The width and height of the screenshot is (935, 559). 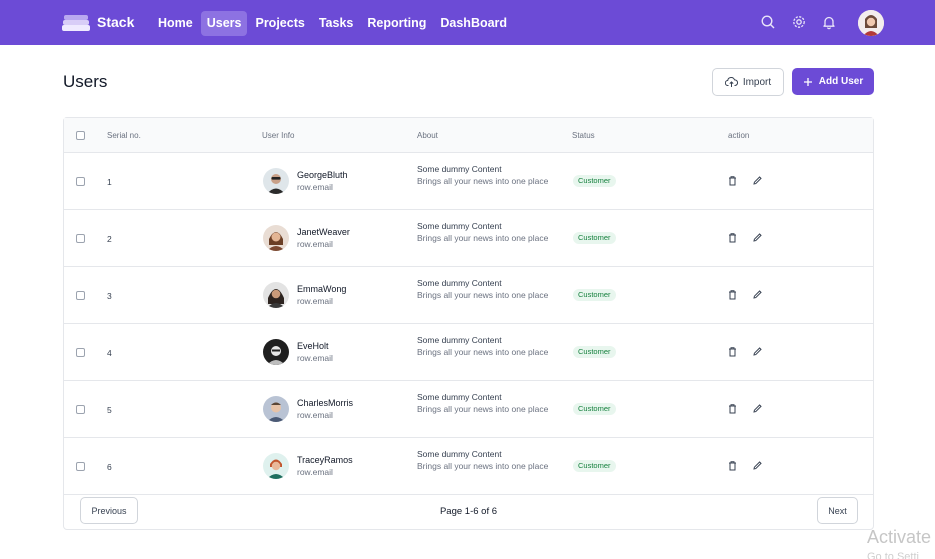 What do you see at coordinates (124, 135) in the screenshot?
I see `header-serial: Serial no.` at bounding box center [124, 135].